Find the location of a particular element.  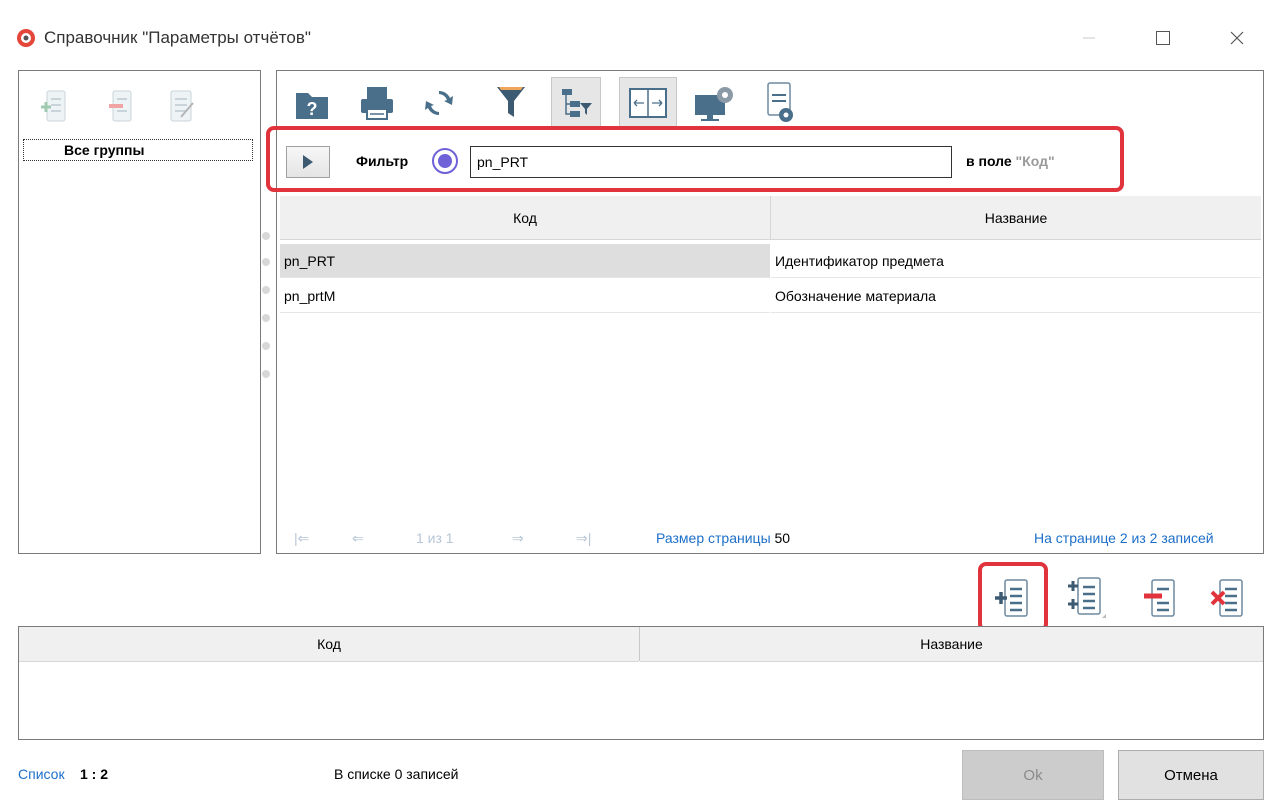

remove-group-icon is located at coordinates (120, 107).